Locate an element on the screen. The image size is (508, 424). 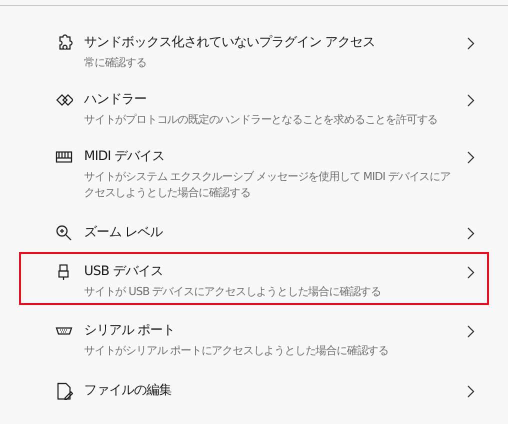
setting-title: ズーム レベル is located at coordinates (124, 233).